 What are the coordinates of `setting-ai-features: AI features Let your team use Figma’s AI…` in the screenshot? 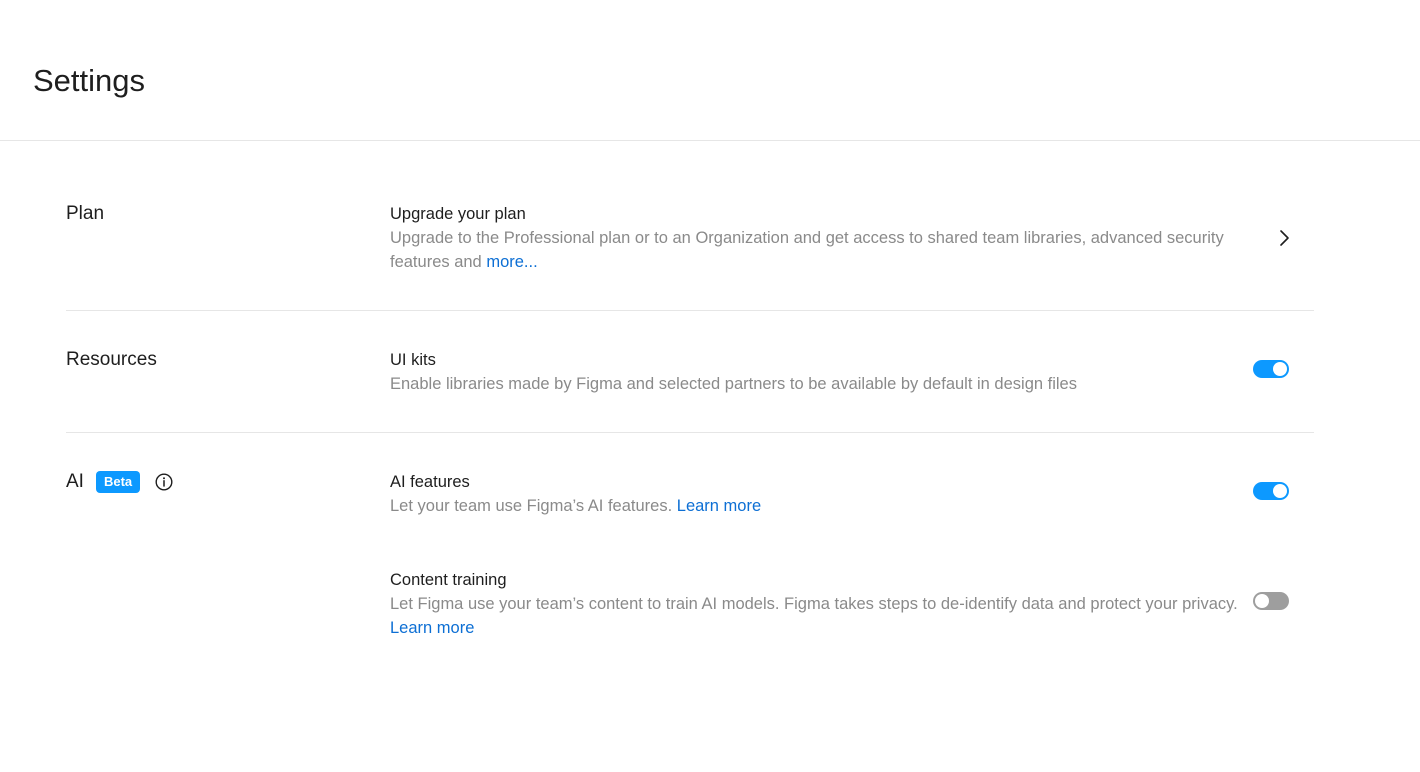 It's located at (820, 494).